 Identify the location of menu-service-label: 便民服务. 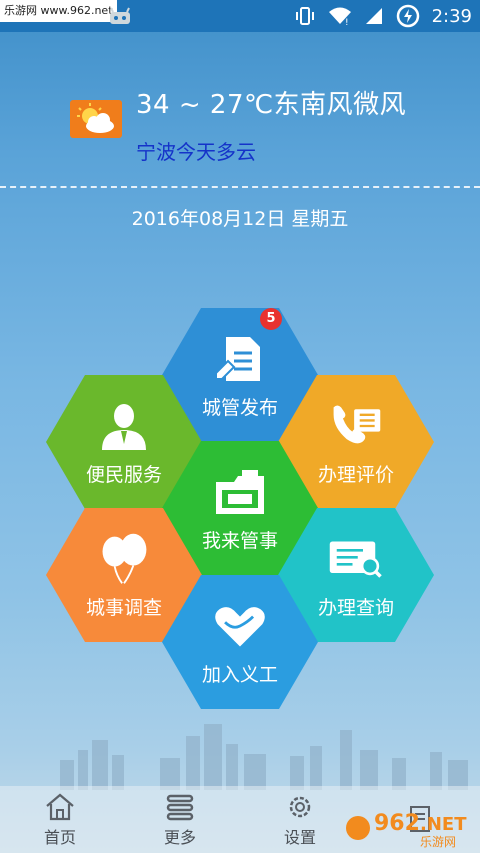
(123, 474).